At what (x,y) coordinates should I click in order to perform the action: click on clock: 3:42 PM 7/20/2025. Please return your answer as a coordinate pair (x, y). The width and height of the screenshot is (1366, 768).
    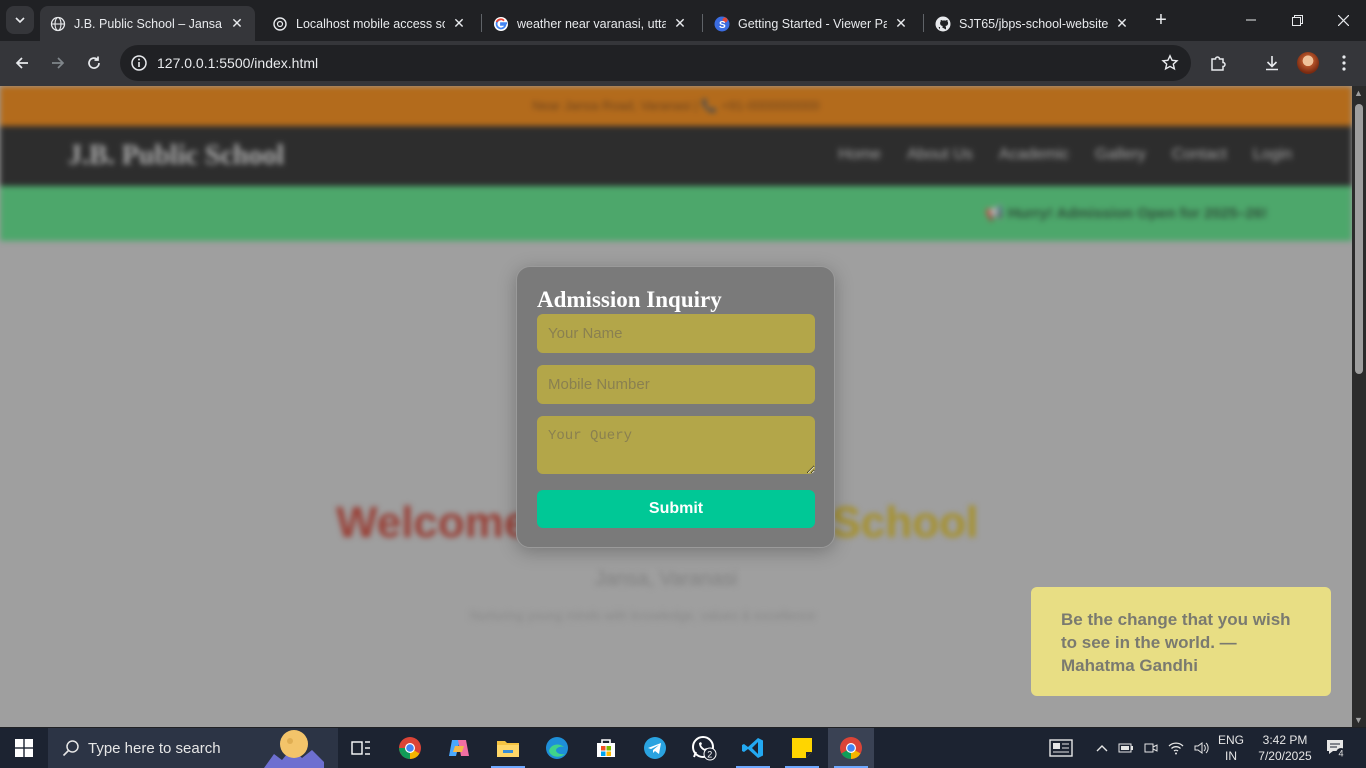
    Looking at the image, I should click on (1285, 748).